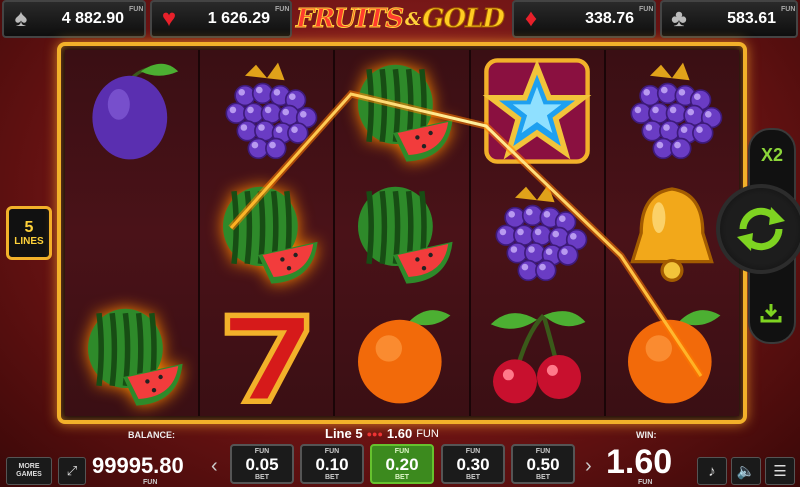 Image resolution: width=800 pixels, height=487 pixels. I want to click on collect-button, so click(771, 313).